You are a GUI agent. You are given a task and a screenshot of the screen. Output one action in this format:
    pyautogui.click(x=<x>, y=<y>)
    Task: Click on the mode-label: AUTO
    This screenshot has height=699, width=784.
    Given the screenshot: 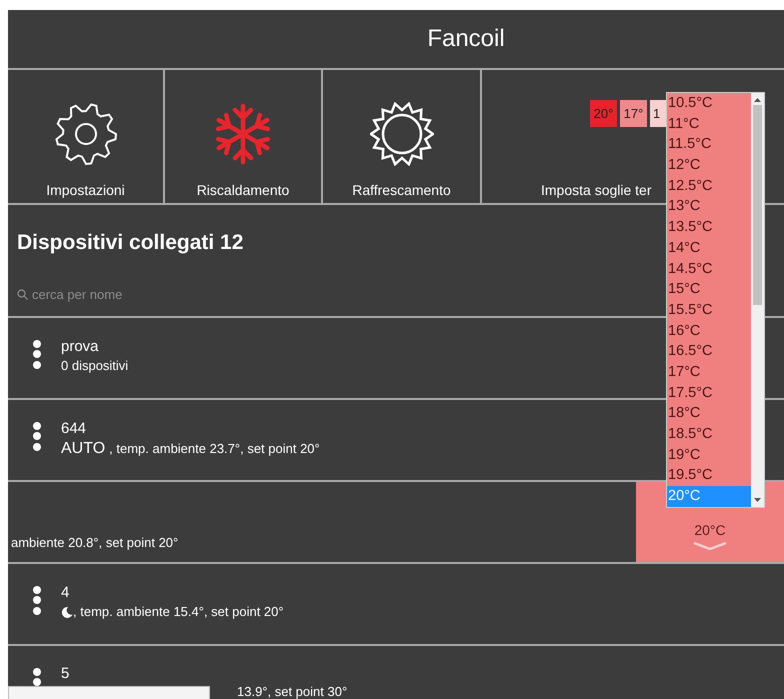 What is the action you would take?
    pyautogui.click(x=83, y=449)
    